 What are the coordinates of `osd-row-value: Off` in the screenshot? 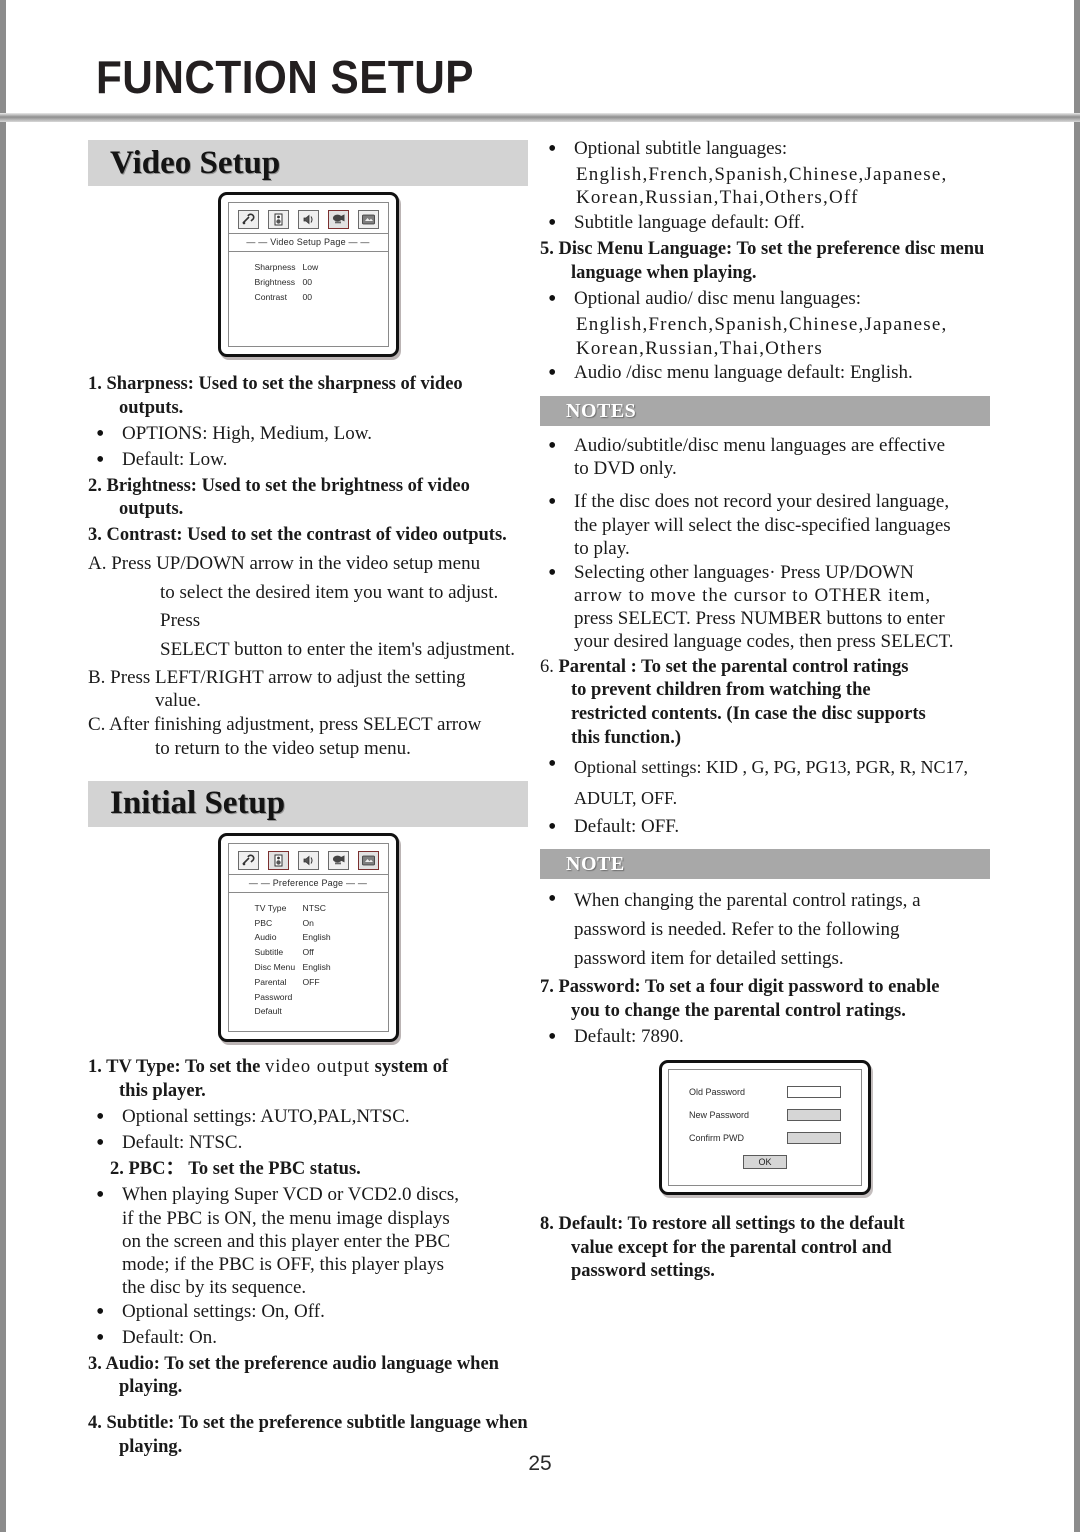 It's located at (308, 952).